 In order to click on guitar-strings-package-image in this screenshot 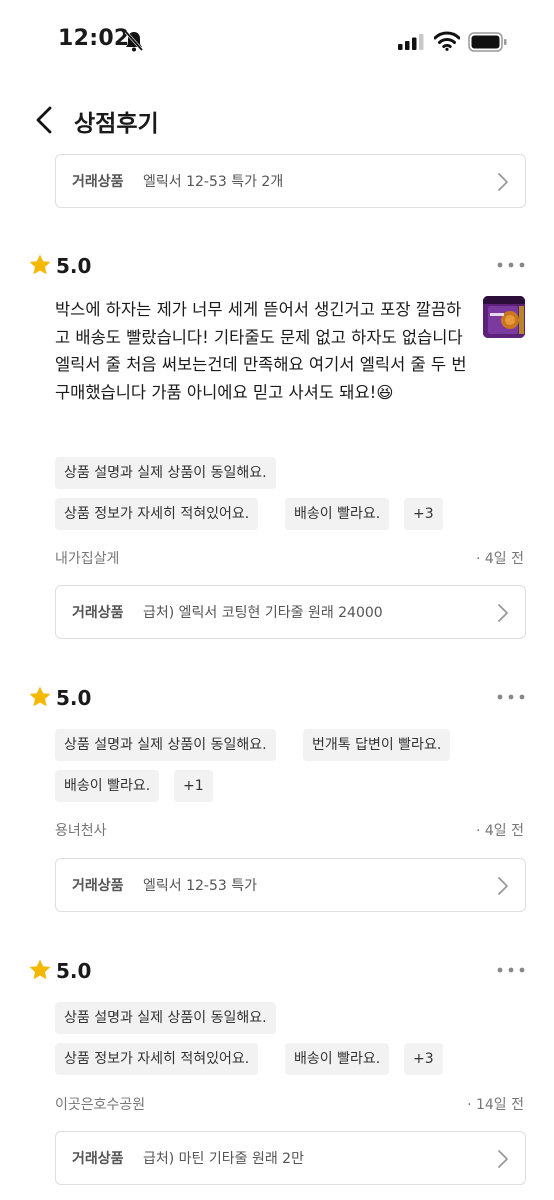, I will do `click(504, 317)`.